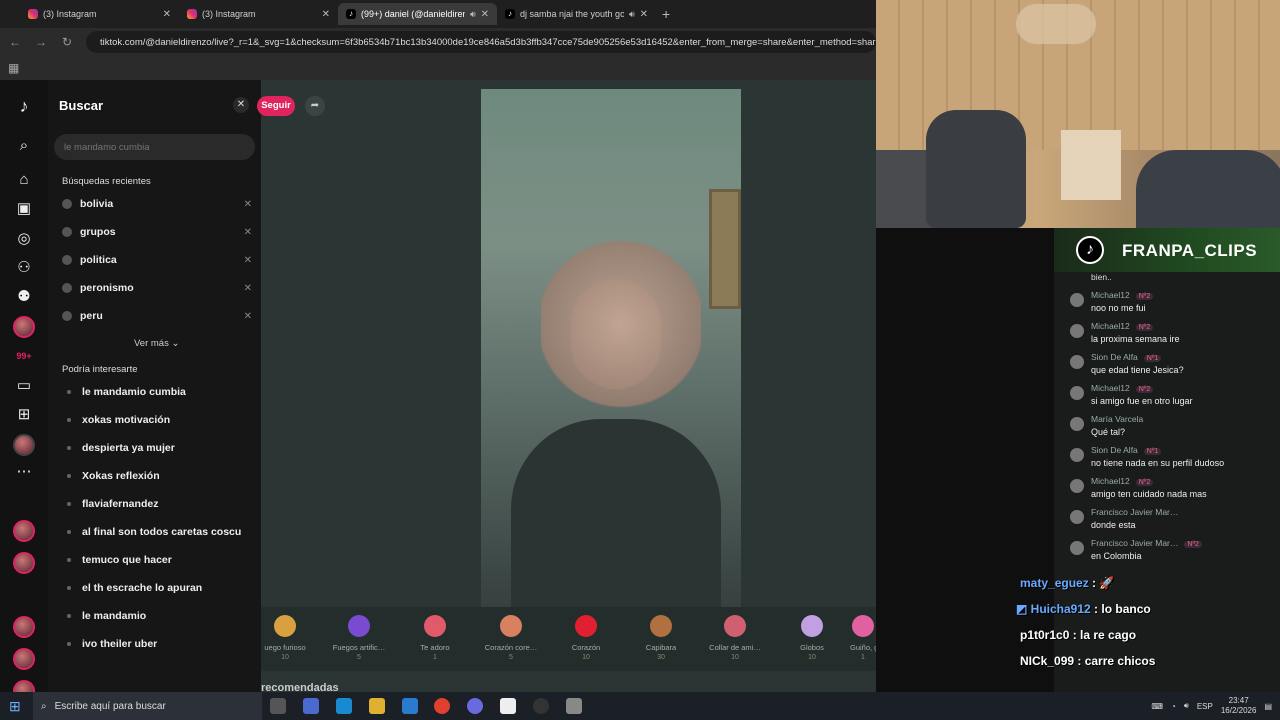  Describe the element at coordinates (147, 706) in the screenshot. I see `taskbar-search: ⌕ Escribe aquí para buscar` at that location.